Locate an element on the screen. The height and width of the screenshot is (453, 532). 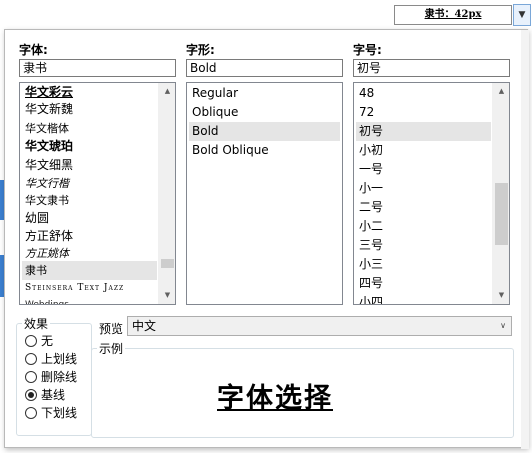
sample-title: 示例 is located at coordinates (111, 348).